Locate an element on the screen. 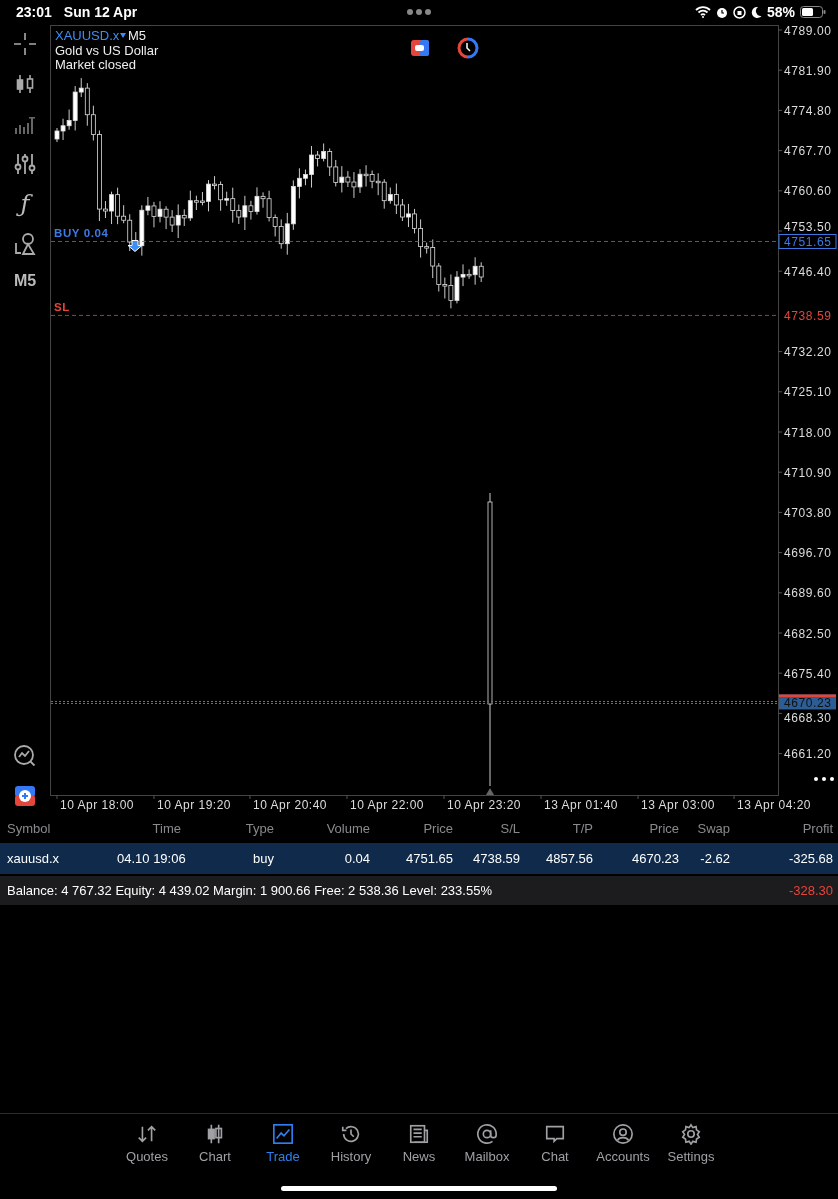 The width and height of the screenshot is (838, 1199). tab-button: Chart is located at coordinates (215, 1143).